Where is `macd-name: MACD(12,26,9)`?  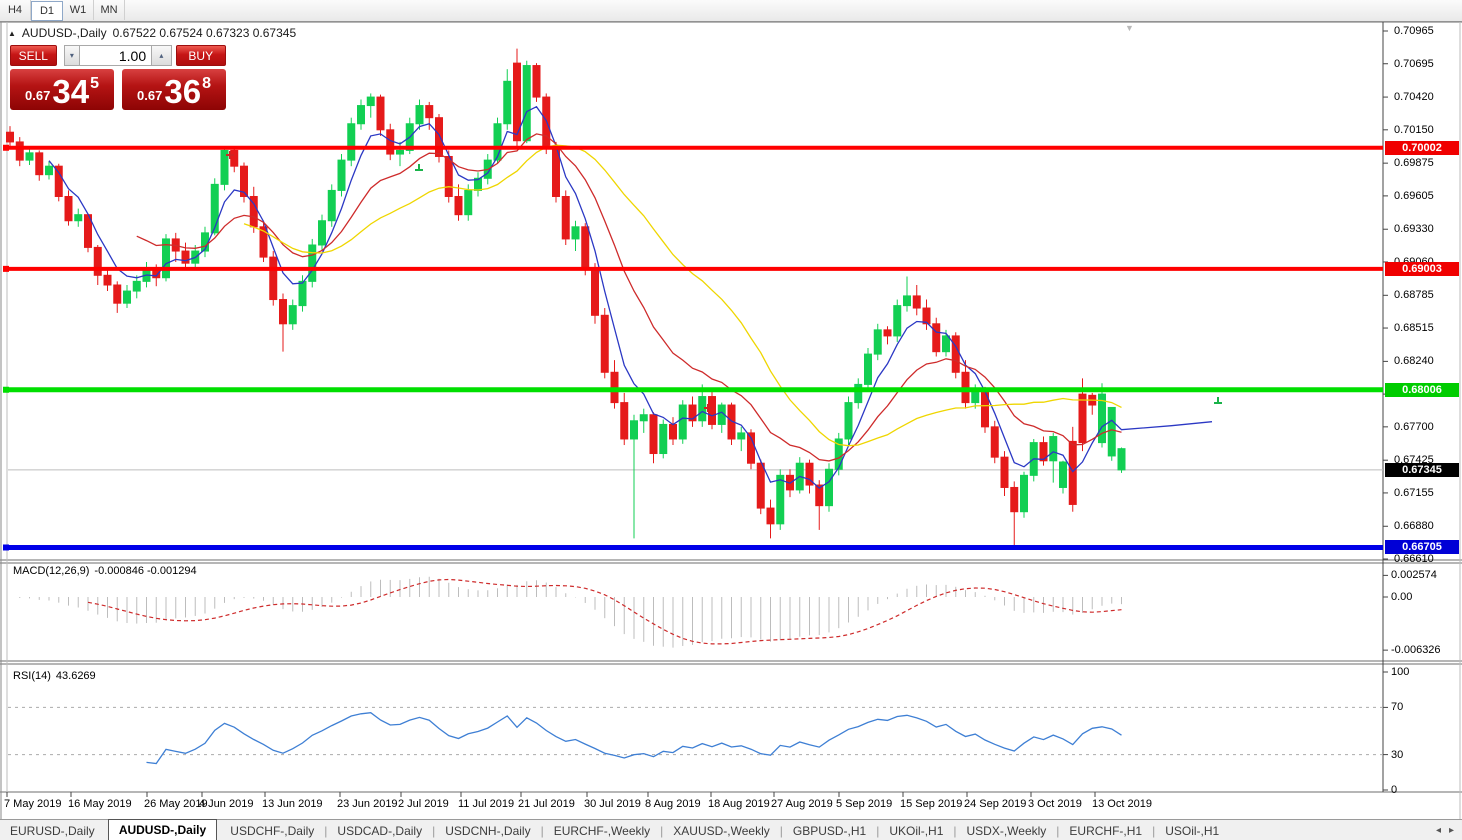
macd-name: MACD(12,26,9) is located at coordinates (51, 571).